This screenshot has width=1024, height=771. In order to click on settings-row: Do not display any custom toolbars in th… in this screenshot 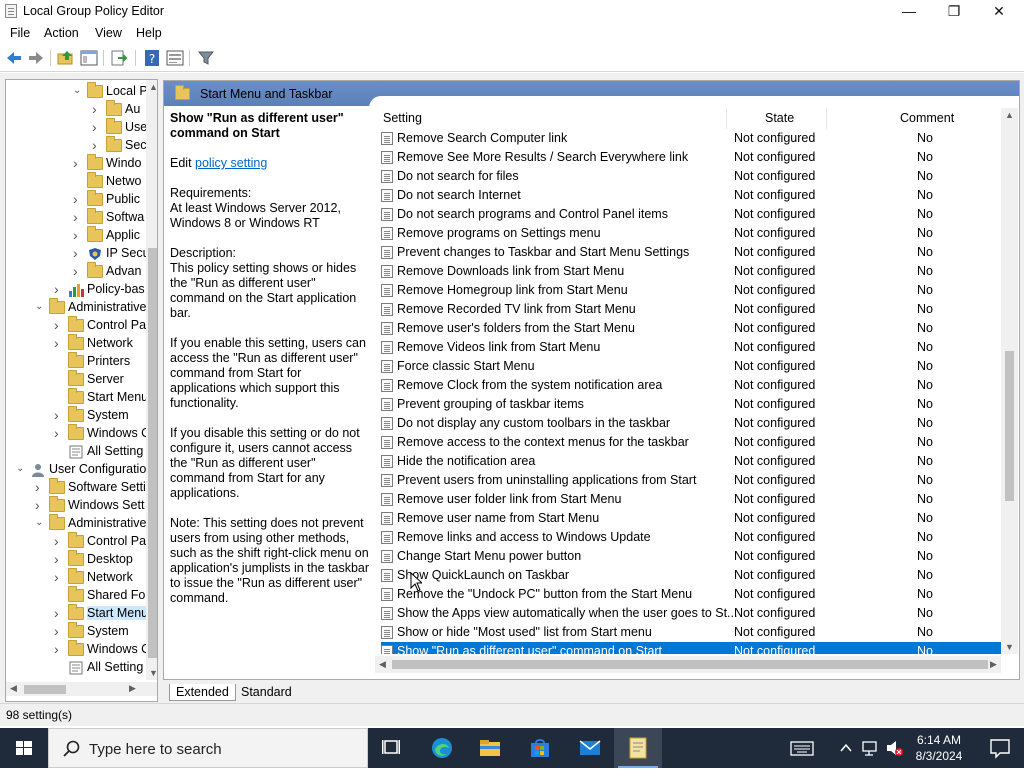, I will do `click(691, 423)`.